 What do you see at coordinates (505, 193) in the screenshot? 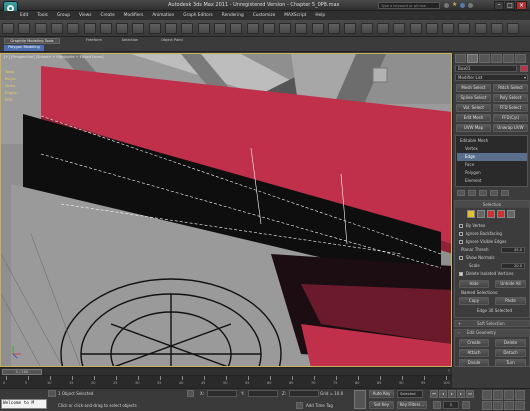
I see `configure-sets-icon` at bounding box center [505, 193].